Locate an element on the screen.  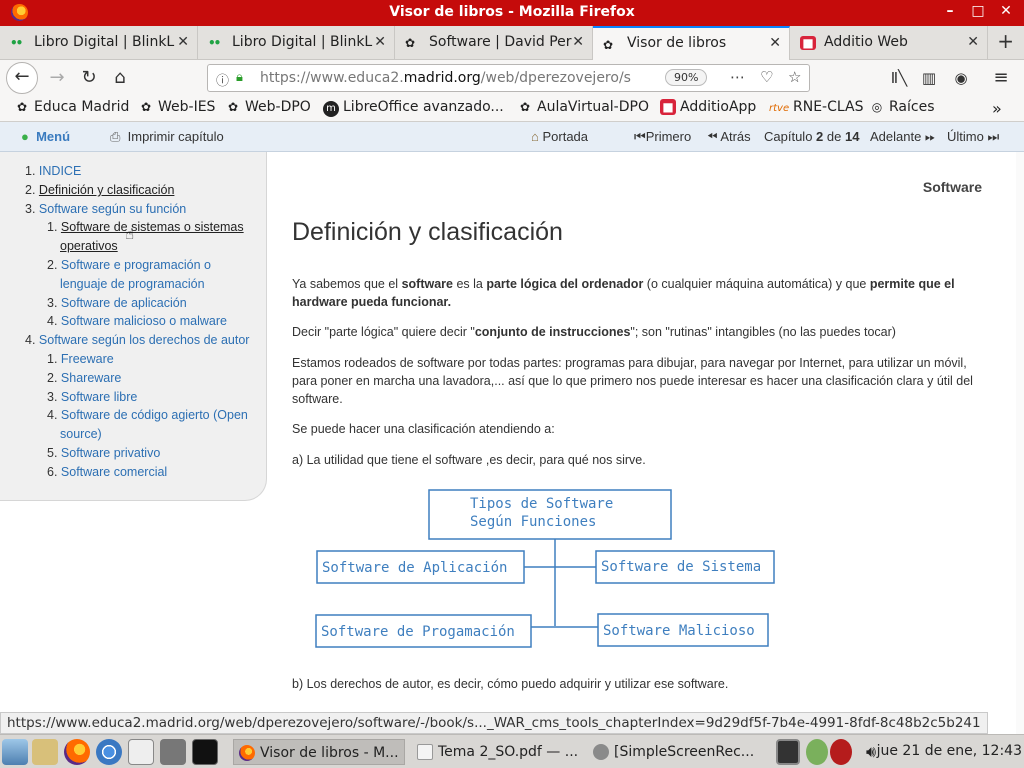
tab-software-david: ✿ Software | David Per ✕ is located at coordinates (494, 43).